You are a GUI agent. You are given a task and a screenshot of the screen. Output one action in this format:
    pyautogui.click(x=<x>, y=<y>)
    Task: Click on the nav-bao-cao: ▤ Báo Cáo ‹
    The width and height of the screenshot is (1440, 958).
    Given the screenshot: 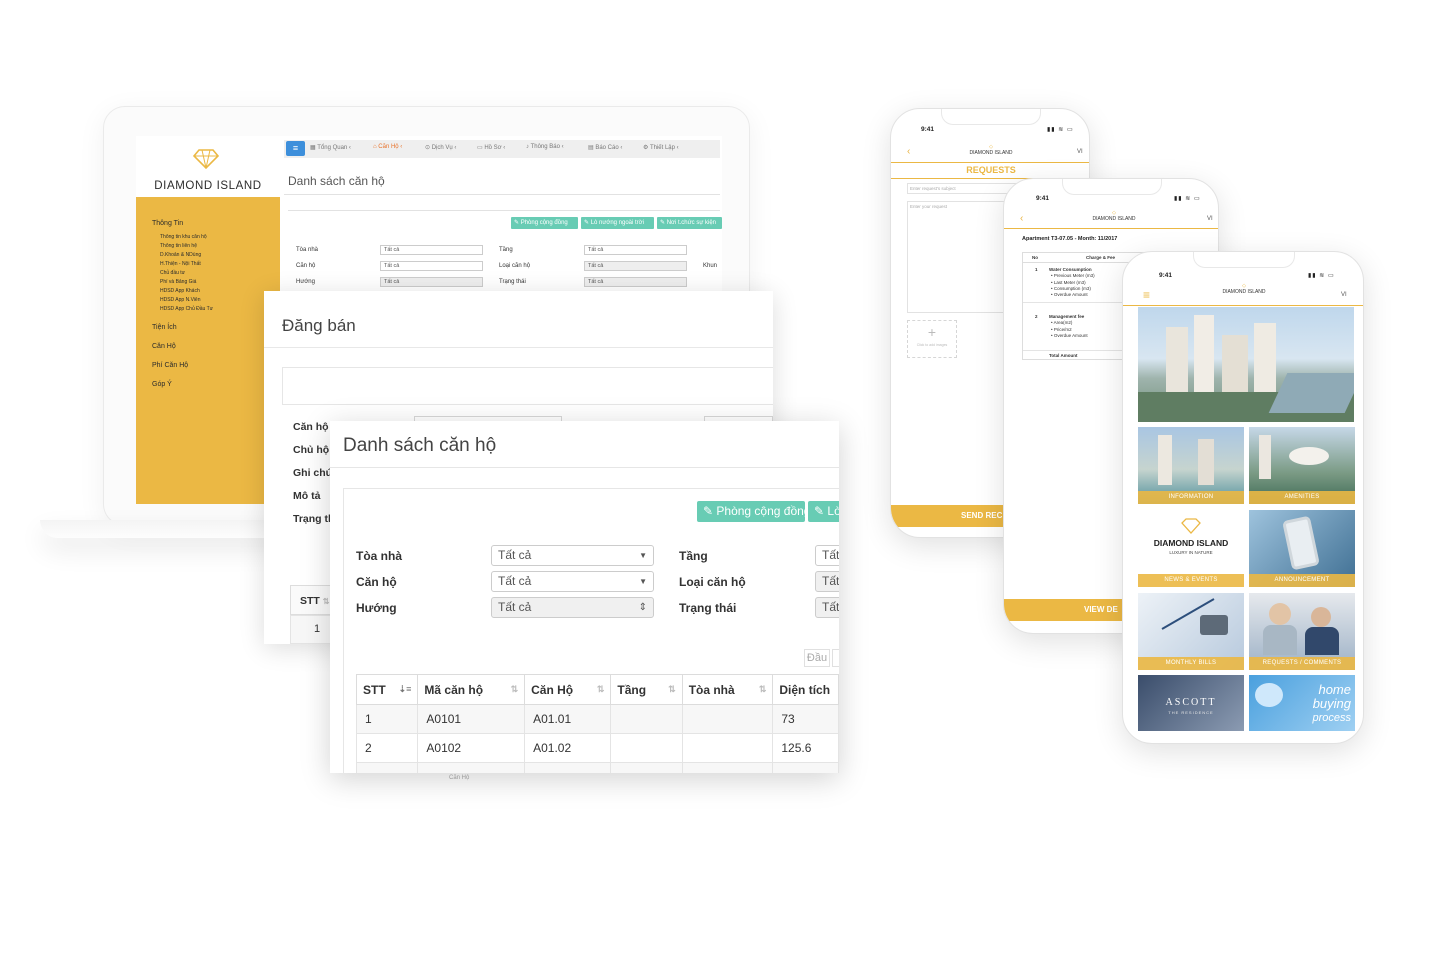 What is the action you would take?
    pyautogui.click(x=605, y=147)
    